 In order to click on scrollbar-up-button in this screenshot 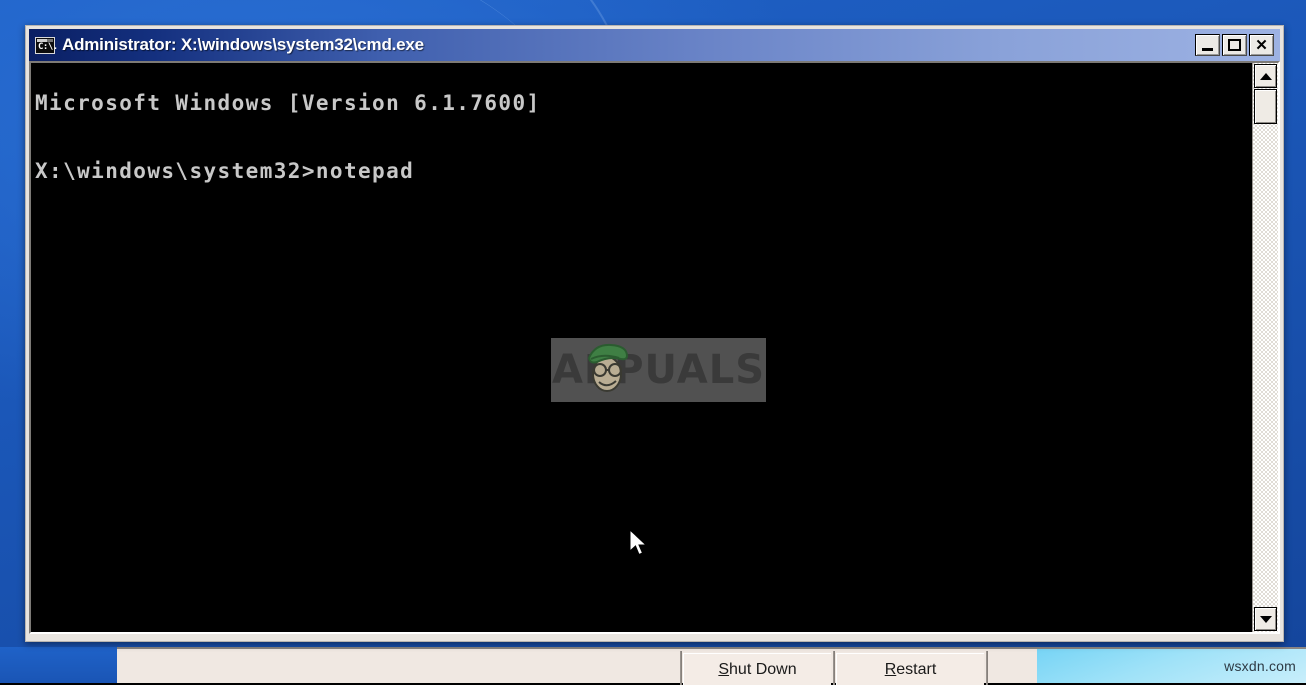, I will do `click(1265, 76)`.